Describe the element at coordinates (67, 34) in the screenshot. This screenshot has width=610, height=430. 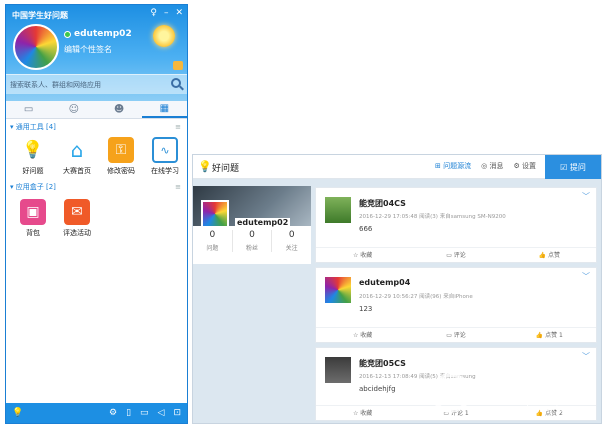
I see `online-status-icon` at that location.